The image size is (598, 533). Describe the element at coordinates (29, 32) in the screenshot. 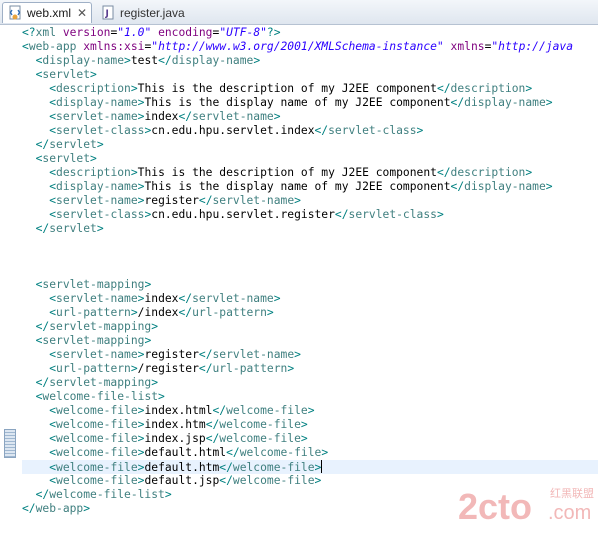

I see `code-token: <?` at that location.